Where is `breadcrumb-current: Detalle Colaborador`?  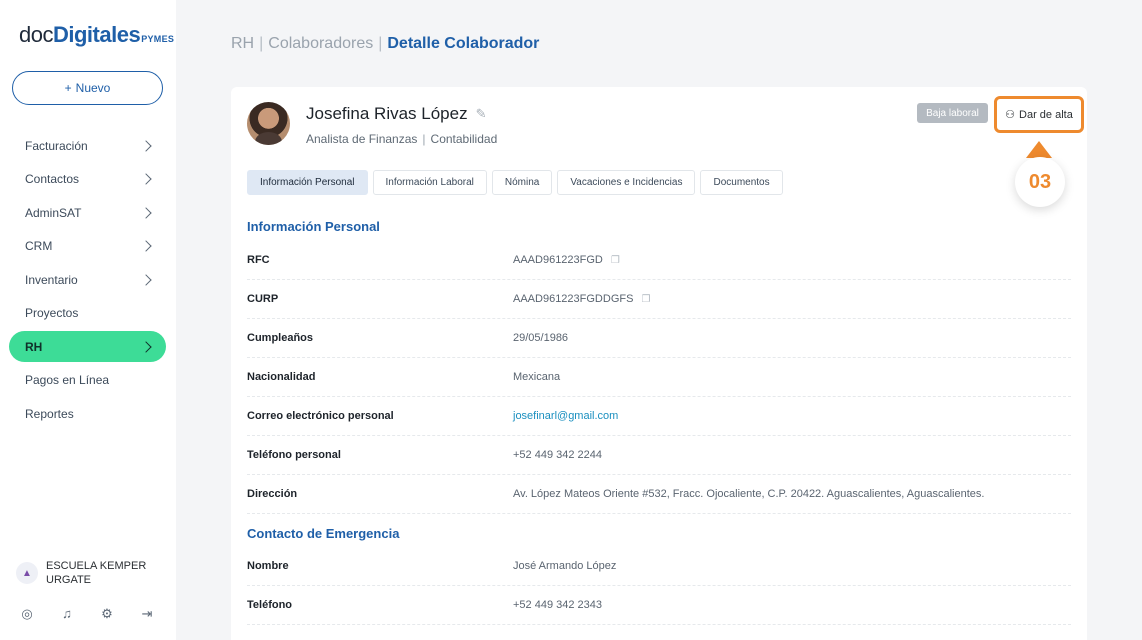
breadcrumb-current: Detalle Colaborador is located at coordinates (463, 43).